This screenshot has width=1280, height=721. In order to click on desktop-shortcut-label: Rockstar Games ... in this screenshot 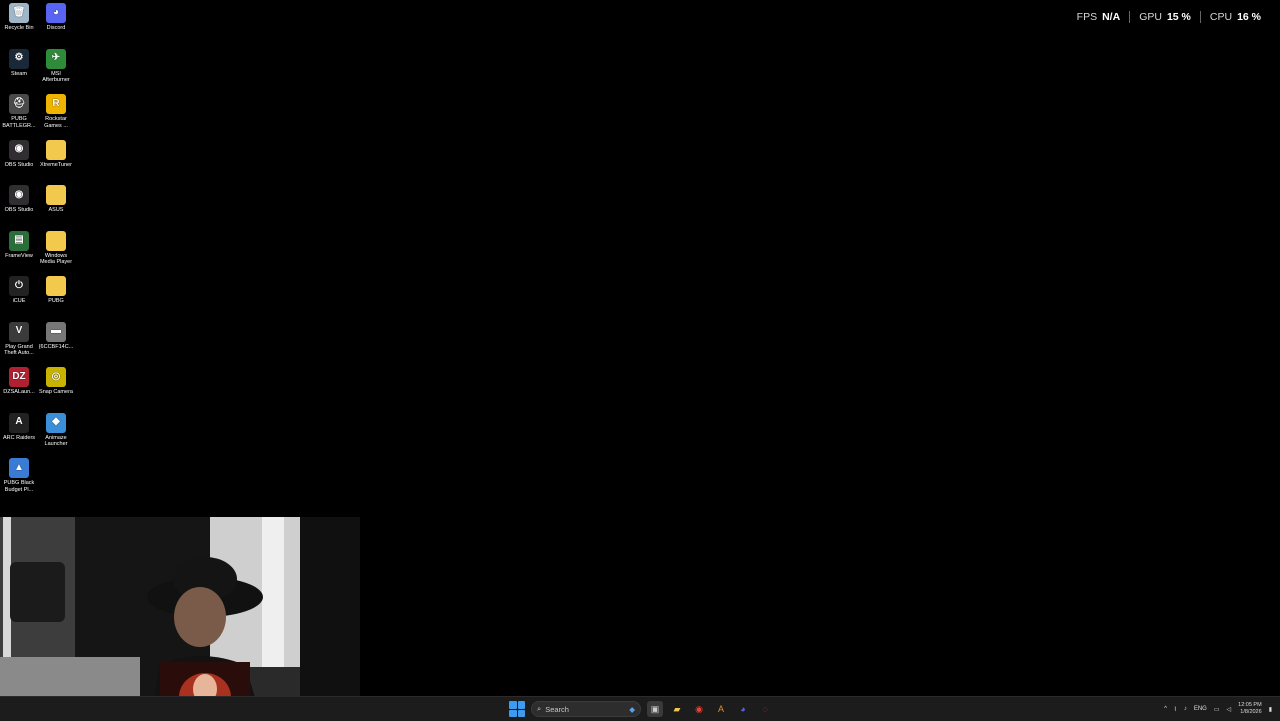, I will do `click(56, 122)`.